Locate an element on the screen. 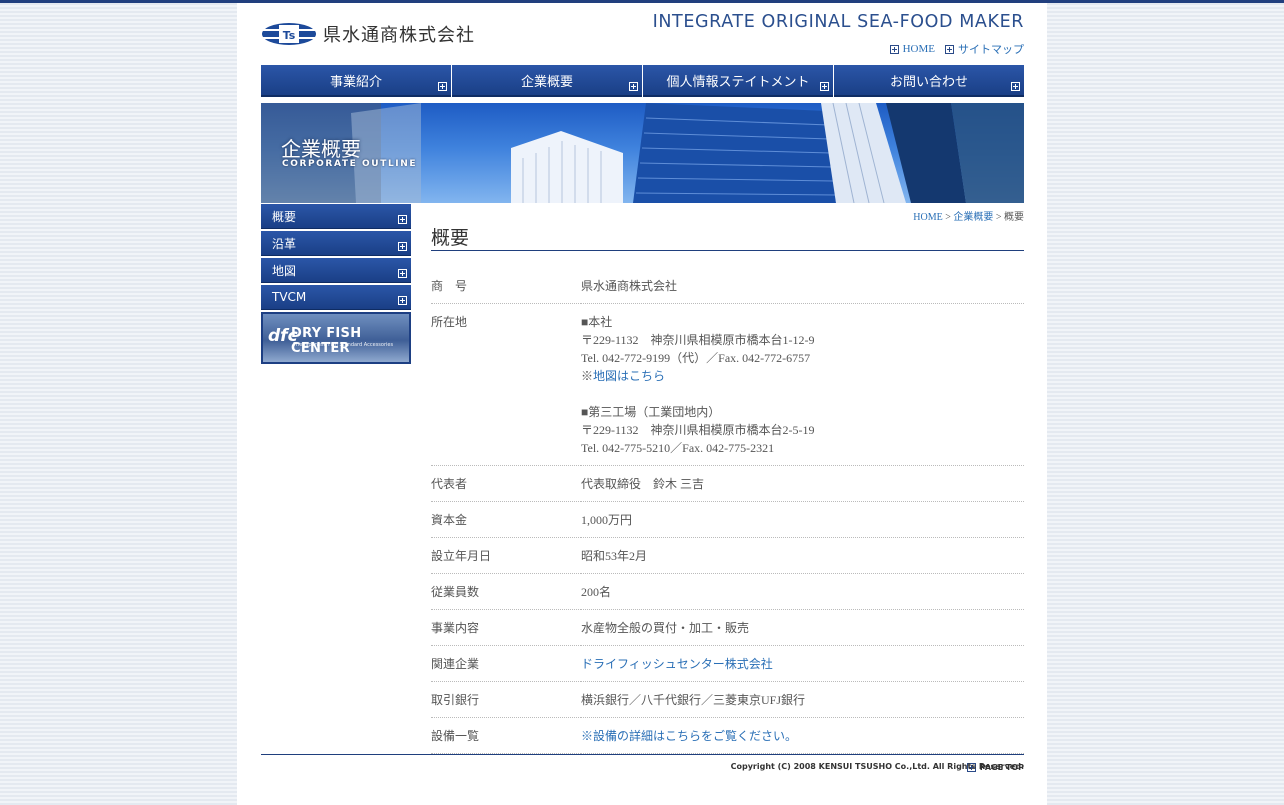  address-line: Tel. 042-775-5210／Fax. 042-775-2321 is located at coordinates (678, 448).